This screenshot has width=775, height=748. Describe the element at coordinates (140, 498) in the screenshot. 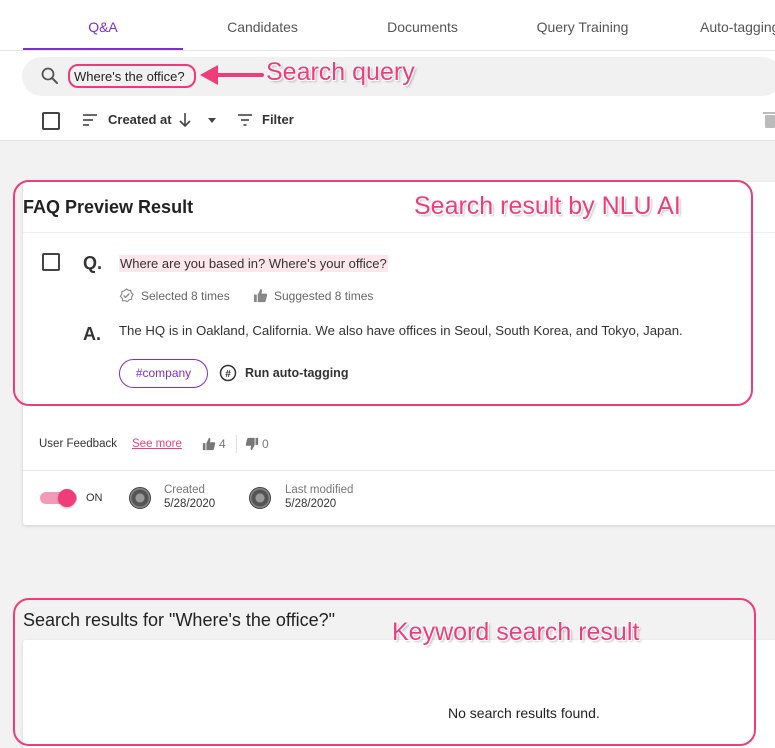

I see `creator-avatar` at that location.